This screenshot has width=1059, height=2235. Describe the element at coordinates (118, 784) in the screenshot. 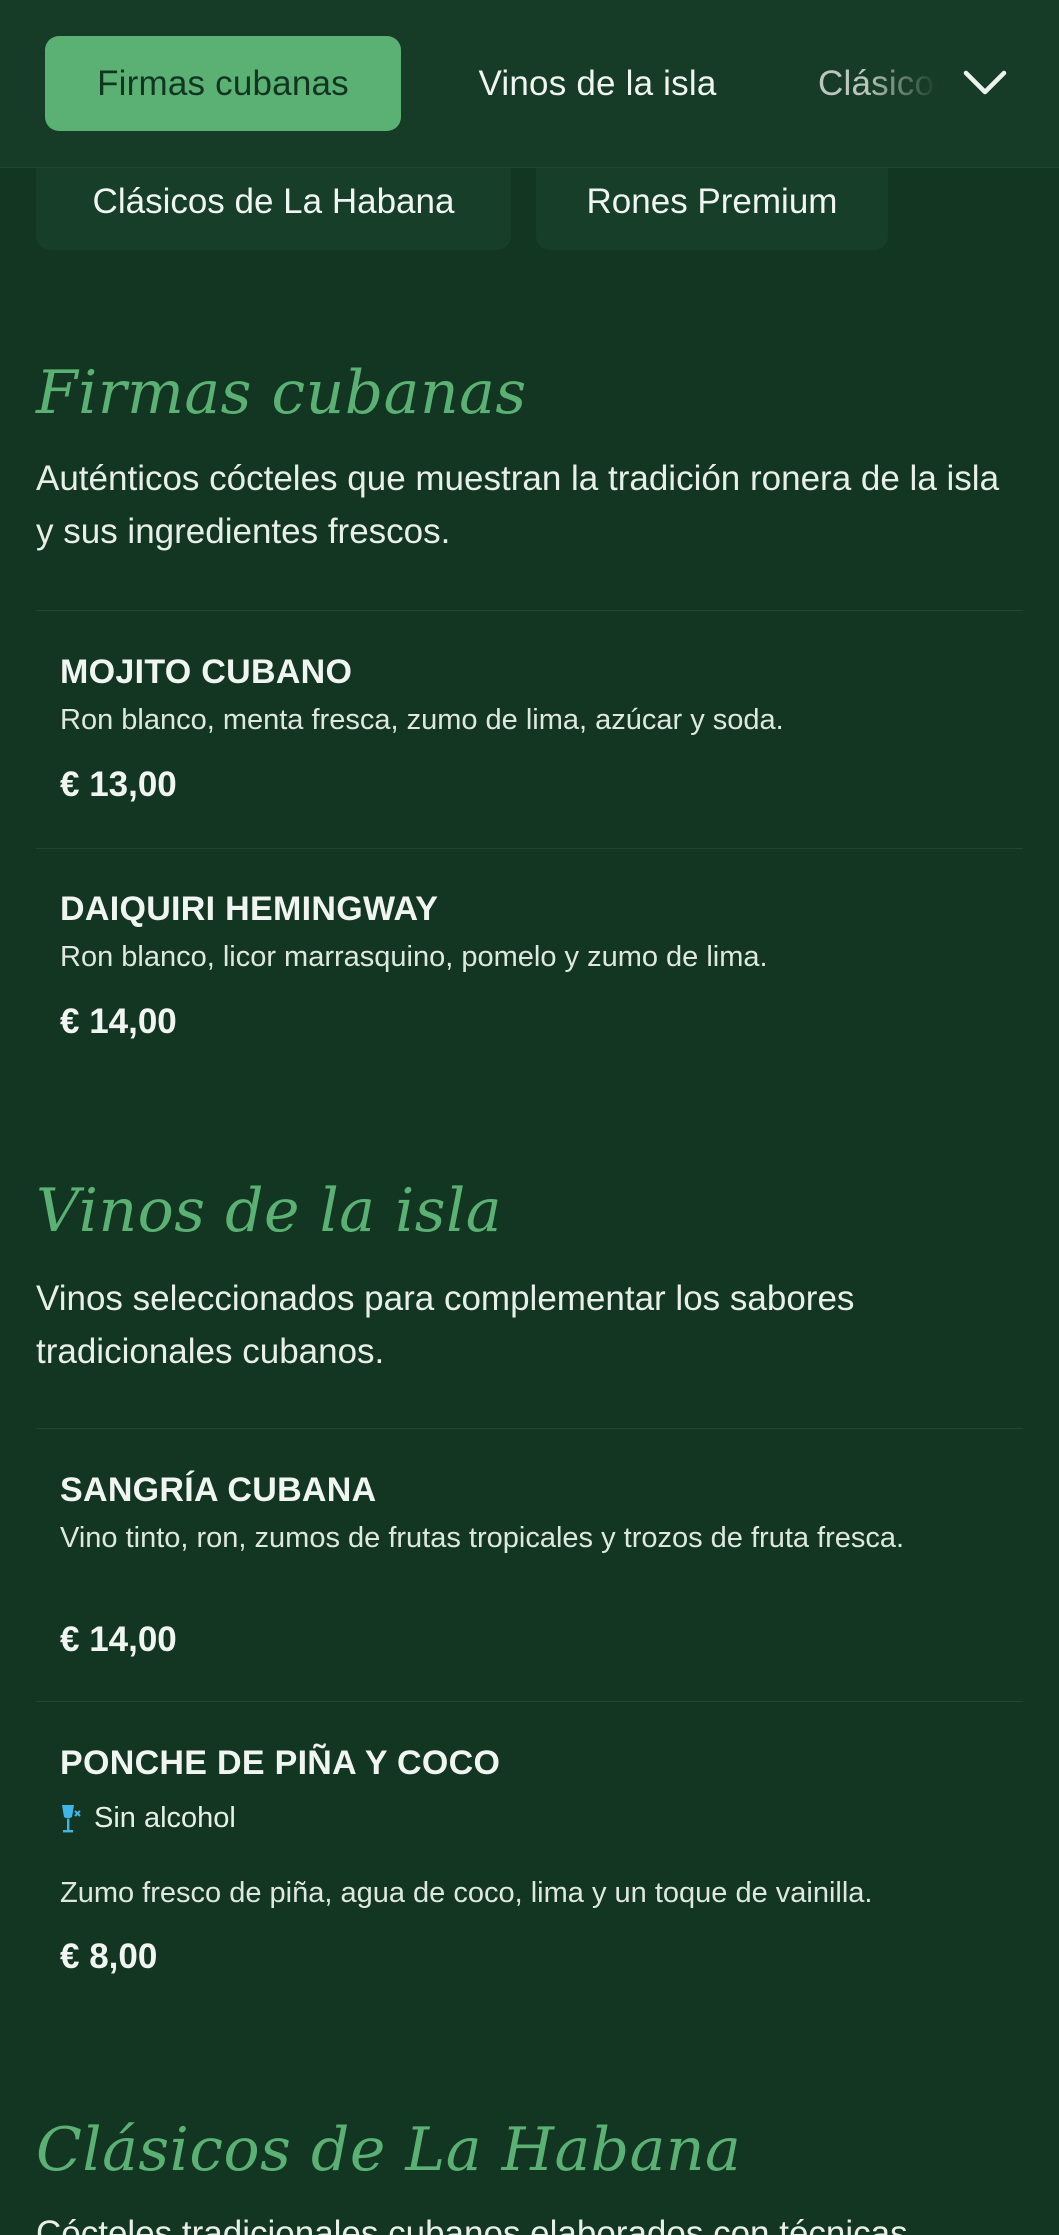

I see `item-price: € 13,00` at that location.